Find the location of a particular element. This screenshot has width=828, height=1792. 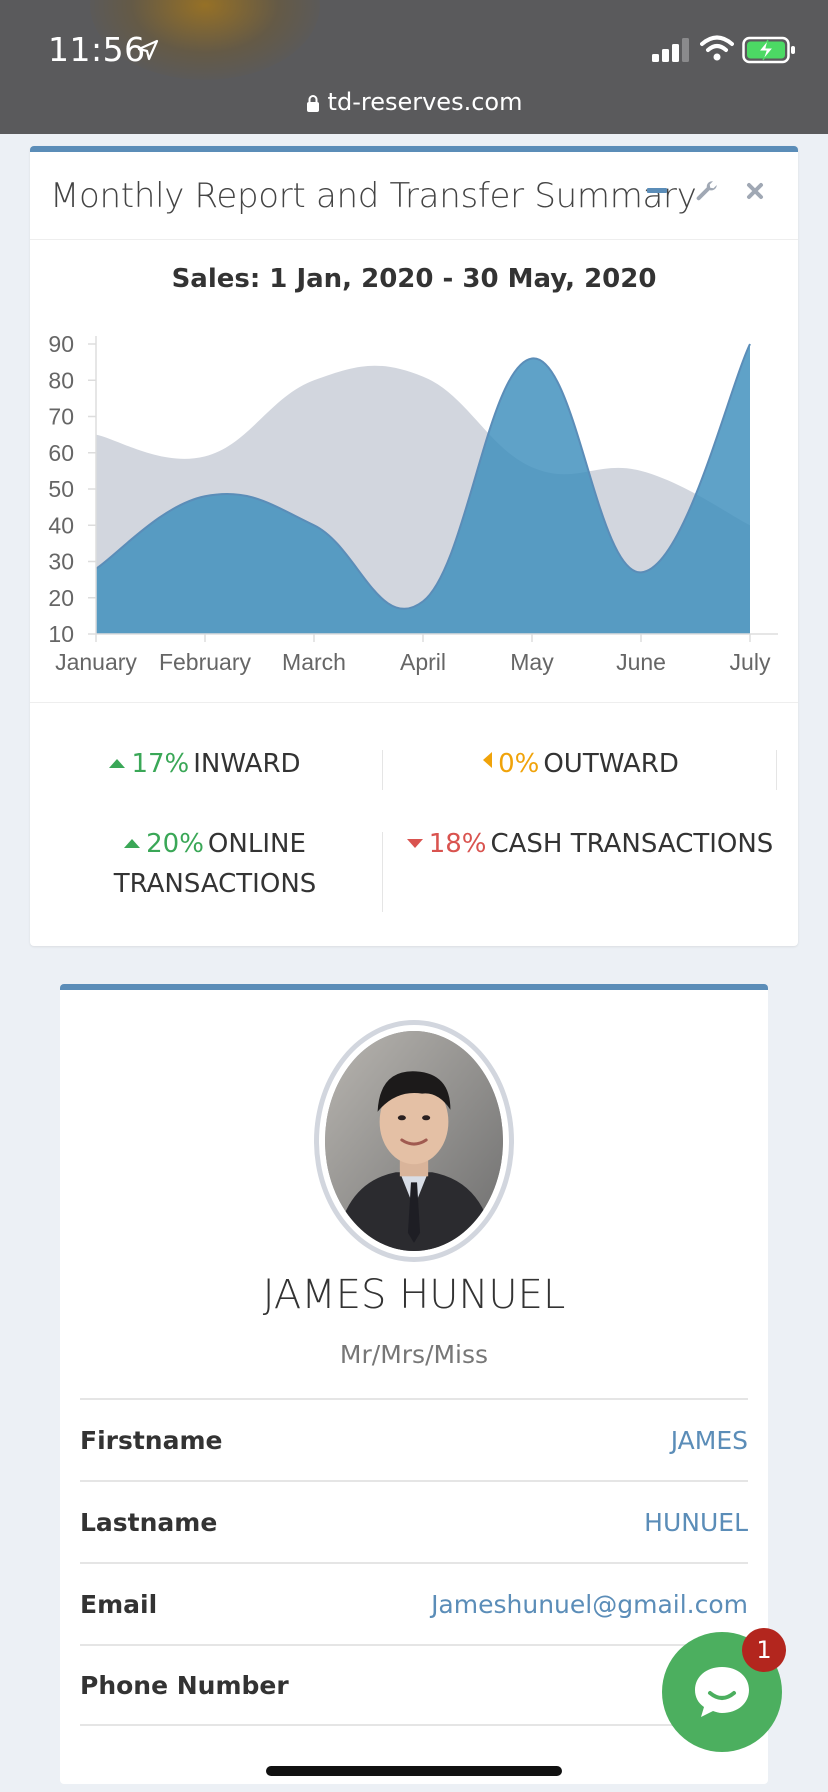

chat-bubble-icon is located at coordinates (722, 1692).